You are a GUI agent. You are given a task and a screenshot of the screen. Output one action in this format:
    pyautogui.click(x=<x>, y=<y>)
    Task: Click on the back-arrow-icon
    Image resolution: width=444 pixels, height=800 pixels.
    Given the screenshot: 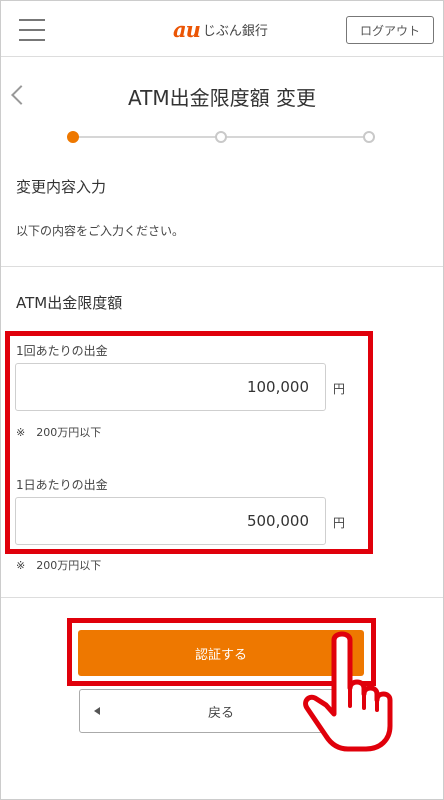 What is the action you would take?
    pyautogui.click(x=97, y=711)
    